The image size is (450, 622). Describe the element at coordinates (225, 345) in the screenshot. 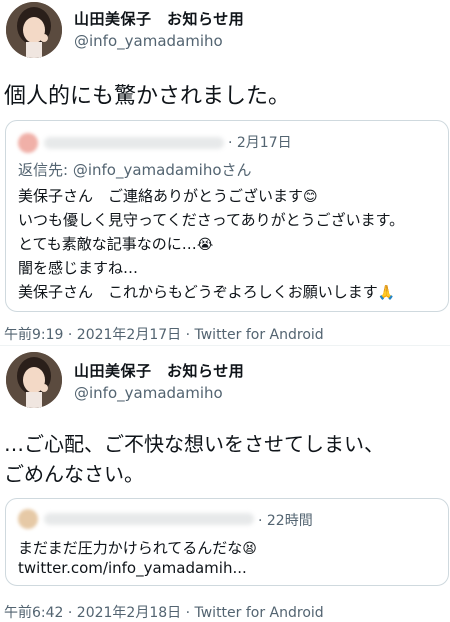

I see `divider` at that location.